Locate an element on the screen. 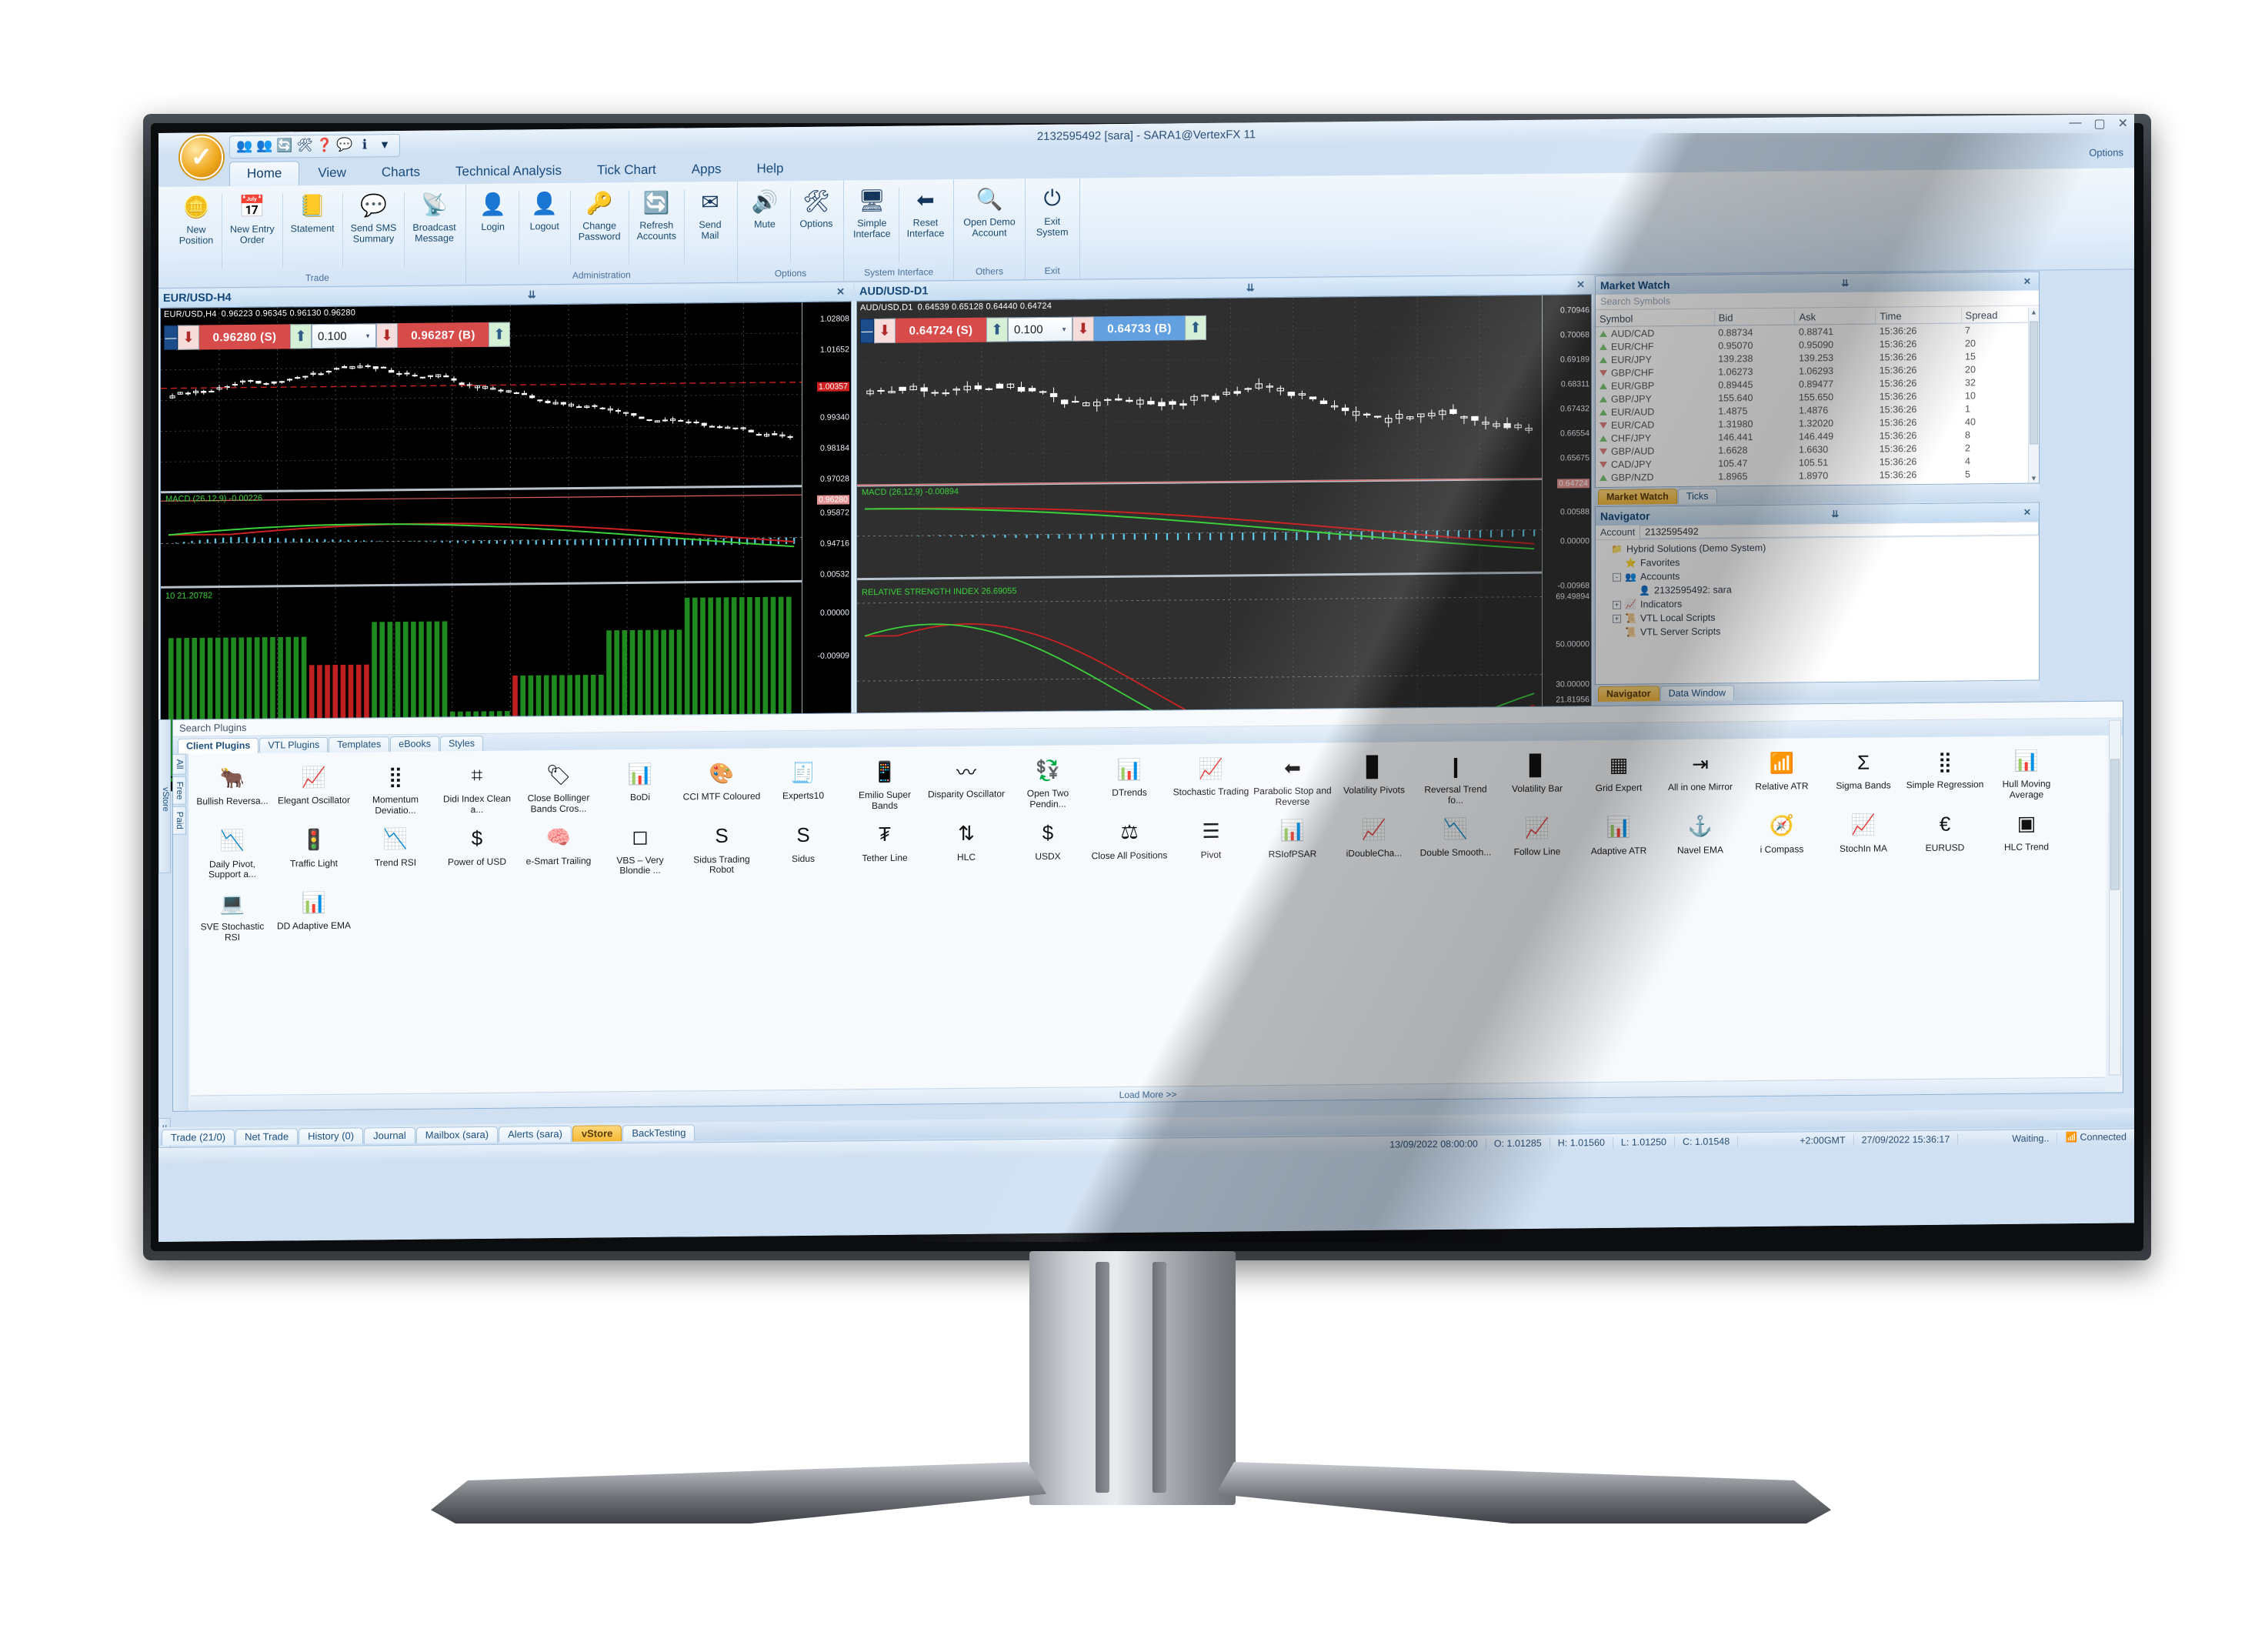 The image size is (2265, 1652). ribbon-button-statement: 📒 Statement is located at coordinates (312, 212).